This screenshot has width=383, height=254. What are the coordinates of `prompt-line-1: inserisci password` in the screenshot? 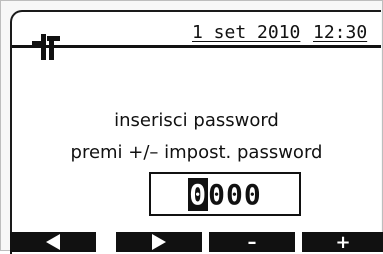 It's located at (196, 120).